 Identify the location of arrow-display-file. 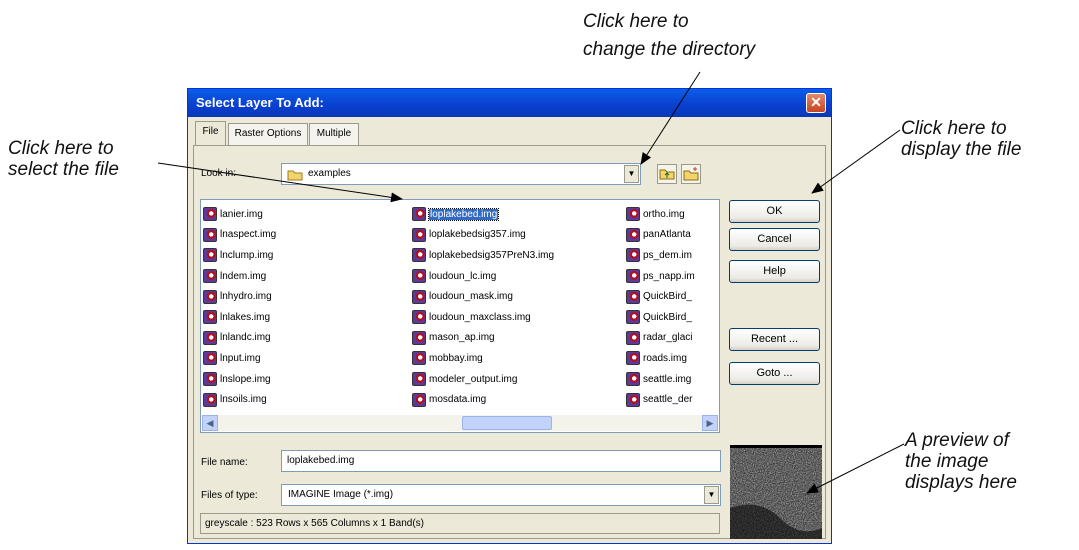
(856, 161).